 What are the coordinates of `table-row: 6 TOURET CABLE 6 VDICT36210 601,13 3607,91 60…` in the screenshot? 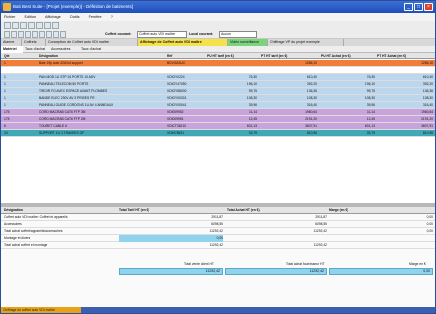 It's located at (218, 126).